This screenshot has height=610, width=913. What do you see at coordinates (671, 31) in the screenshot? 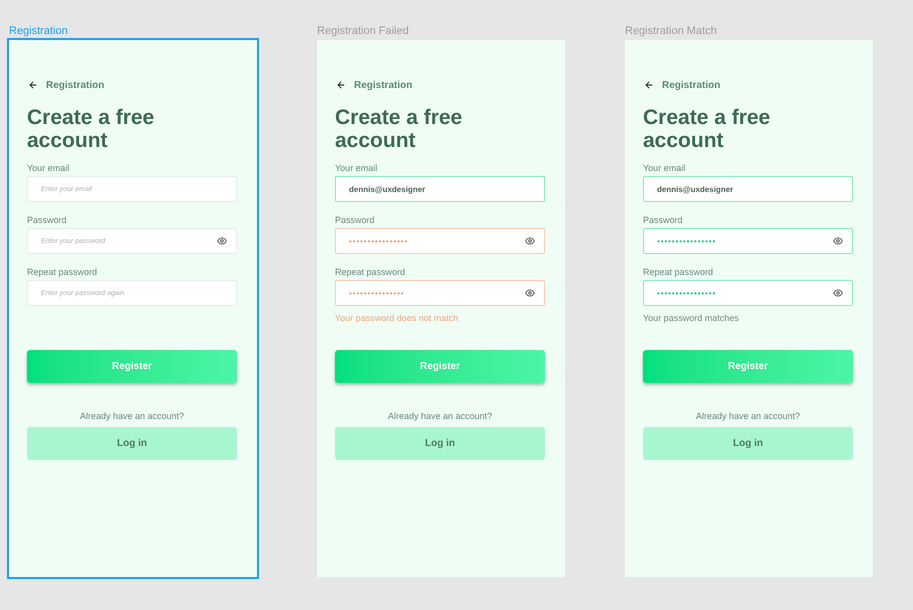
I see `frame-label: Registration Match` at bounding box center [671, 31].